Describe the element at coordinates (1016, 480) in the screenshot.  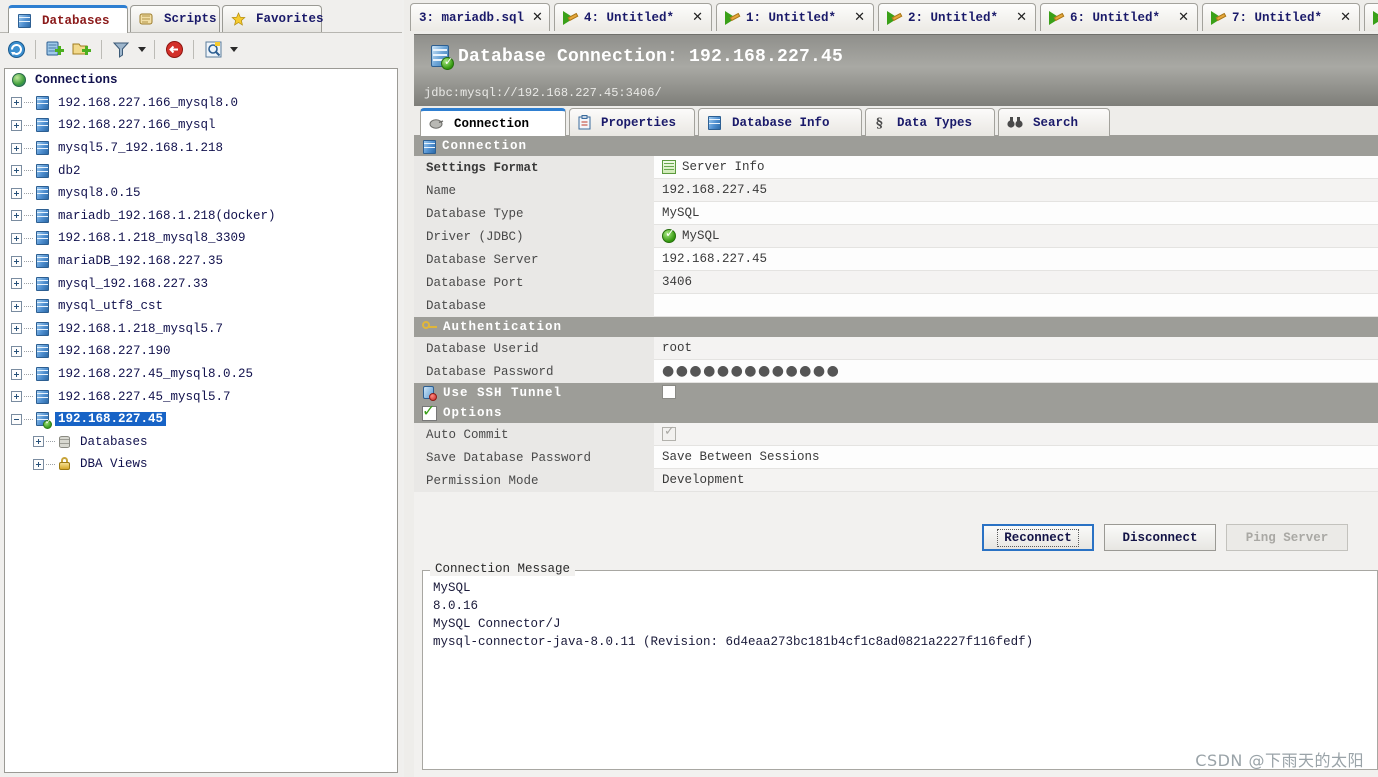
I see `form-row-value: Development` at that location.